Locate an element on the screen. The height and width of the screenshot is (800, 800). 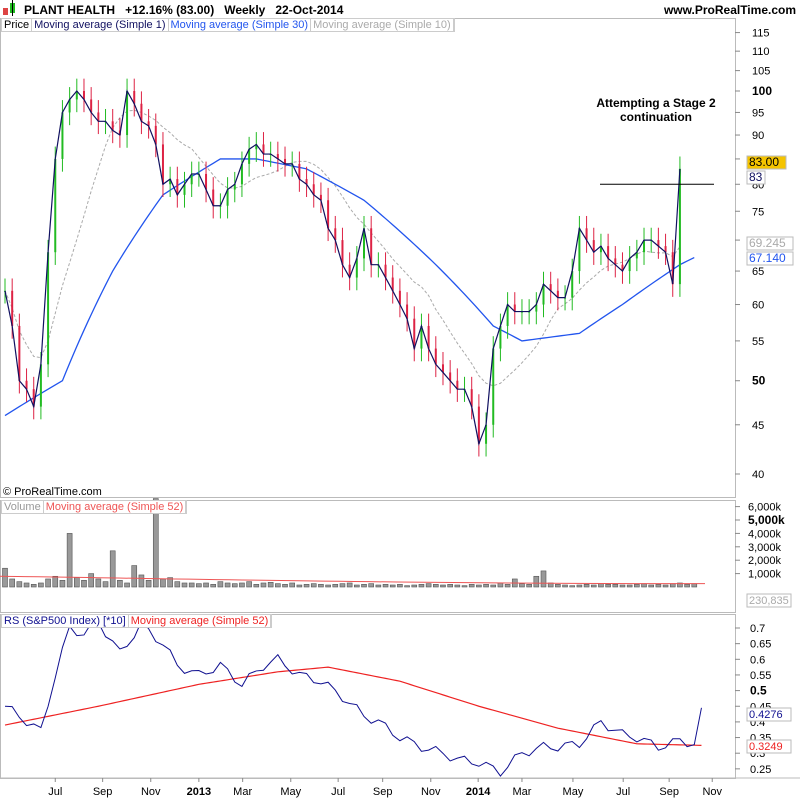
last-value-label: 83.00 is located at coordinates (764, 162).